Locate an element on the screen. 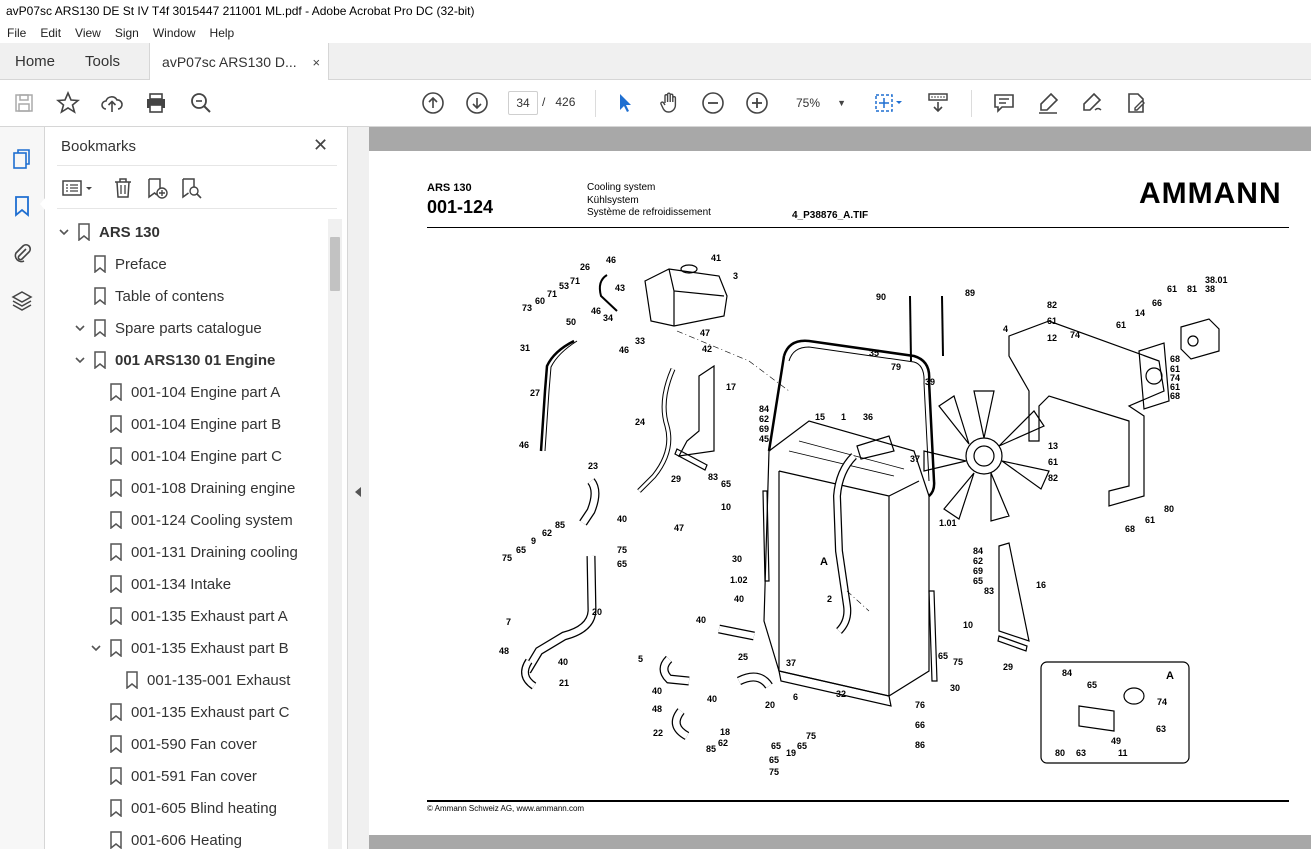 Image resolution: width=1311 pixels, height=849 pixels. menu-edit: Edit is located at coordinates (50, 33).